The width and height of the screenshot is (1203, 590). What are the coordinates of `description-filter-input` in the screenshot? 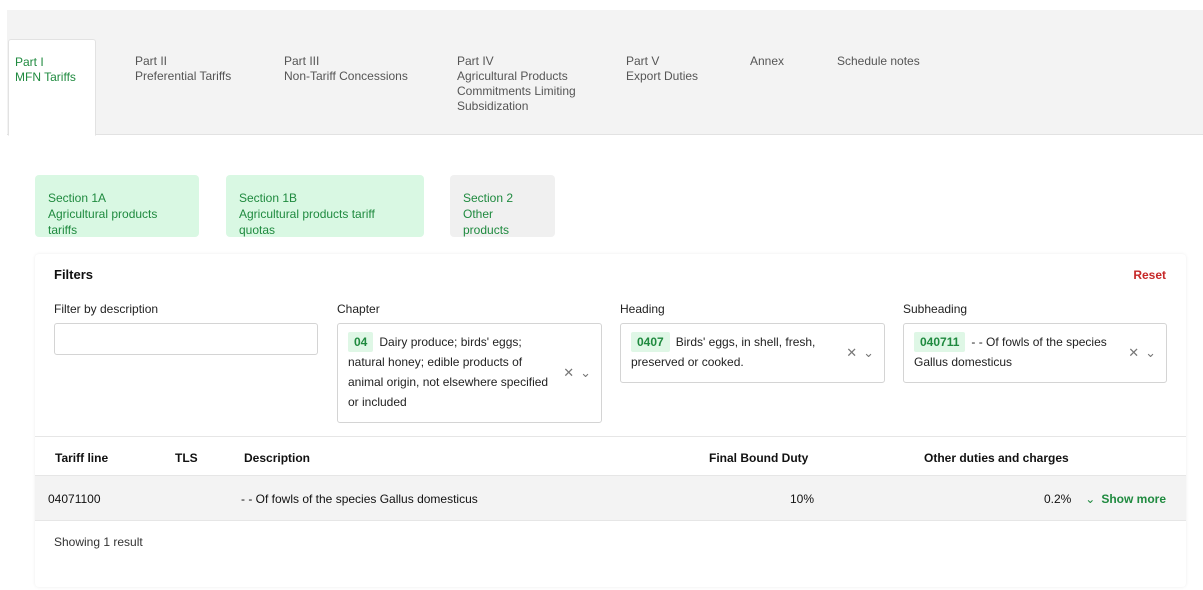 It's located at (186, 339).